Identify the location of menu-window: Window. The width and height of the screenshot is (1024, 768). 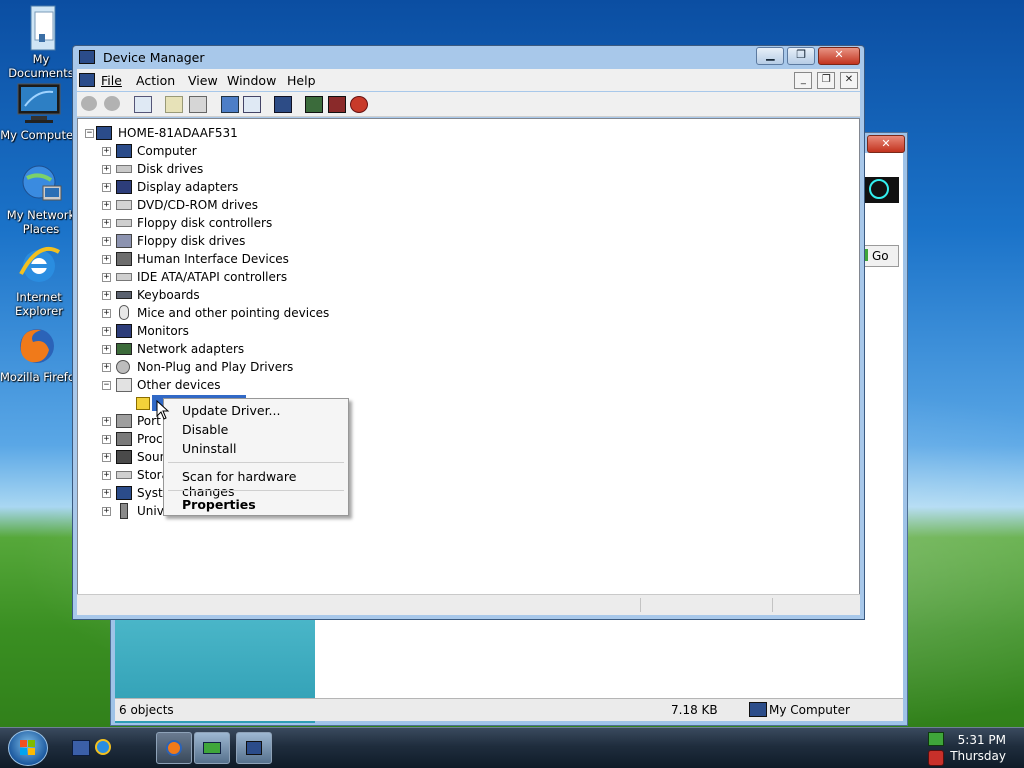
(251, 80).